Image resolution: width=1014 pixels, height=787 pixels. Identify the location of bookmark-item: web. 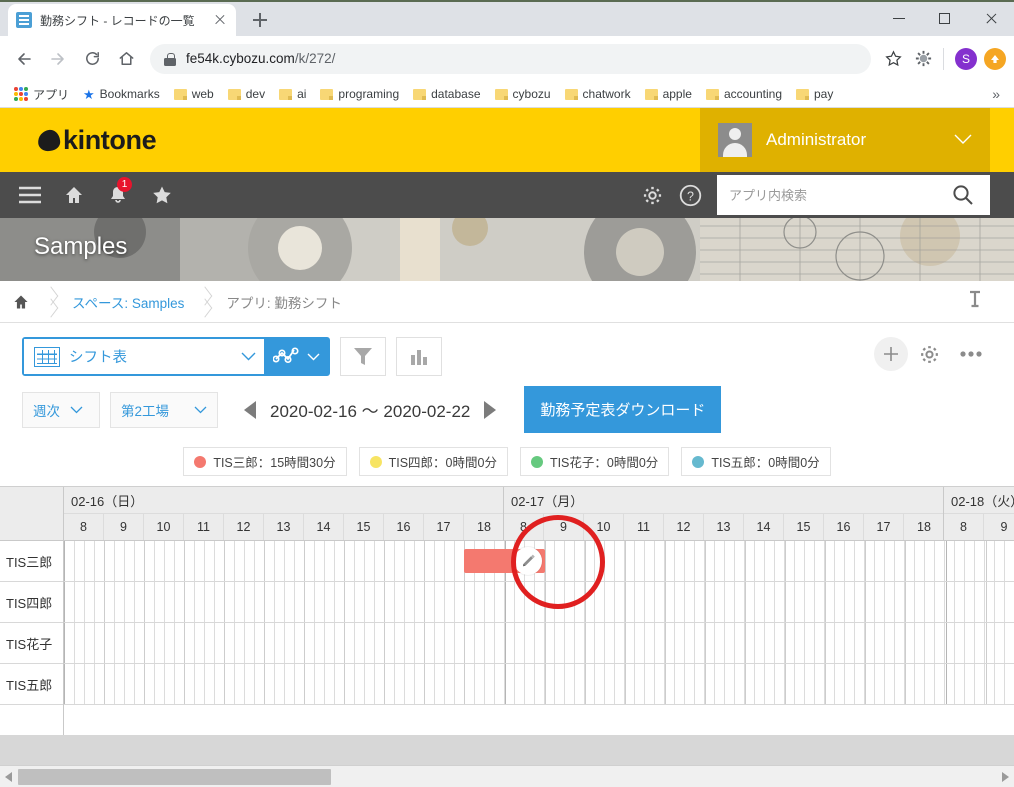
(194, 94).